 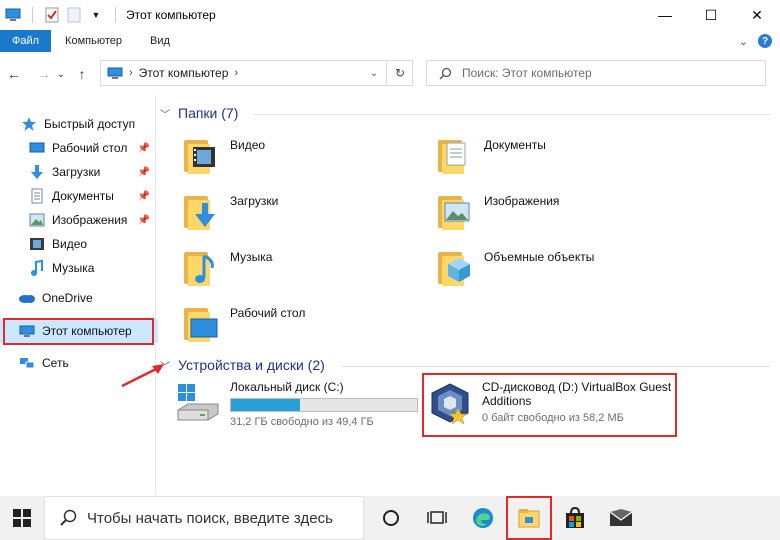 I want to click on folder-3d-objects: Объемные объекты, so click(x=514, y=268).